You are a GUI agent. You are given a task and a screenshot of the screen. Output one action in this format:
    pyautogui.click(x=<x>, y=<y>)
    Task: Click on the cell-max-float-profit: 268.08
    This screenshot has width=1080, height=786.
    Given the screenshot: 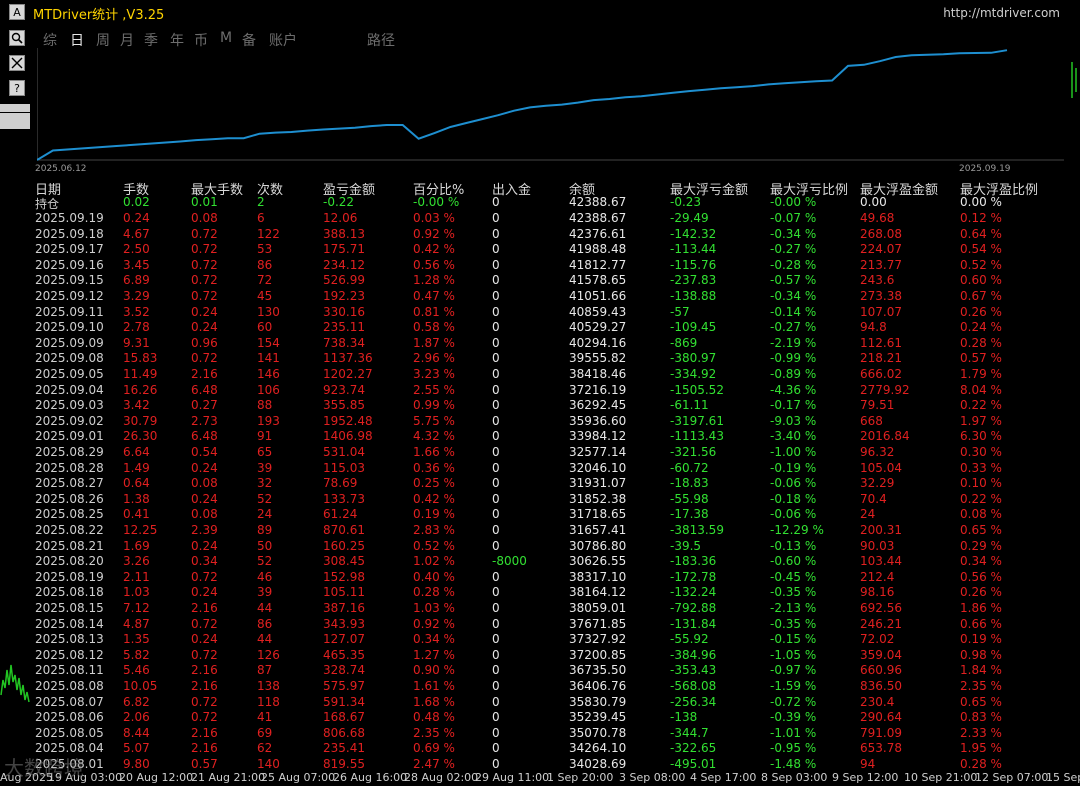 What is the action you would take?
    pyautogui.click(x=881, y=233)
    